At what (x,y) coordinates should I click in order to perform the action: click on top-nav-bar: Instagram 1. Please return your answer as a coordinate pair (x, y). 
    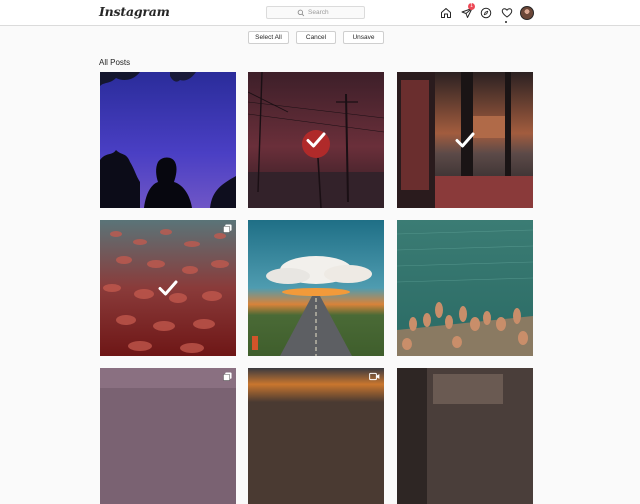
    Looking at the image, I should click on (320, 13).